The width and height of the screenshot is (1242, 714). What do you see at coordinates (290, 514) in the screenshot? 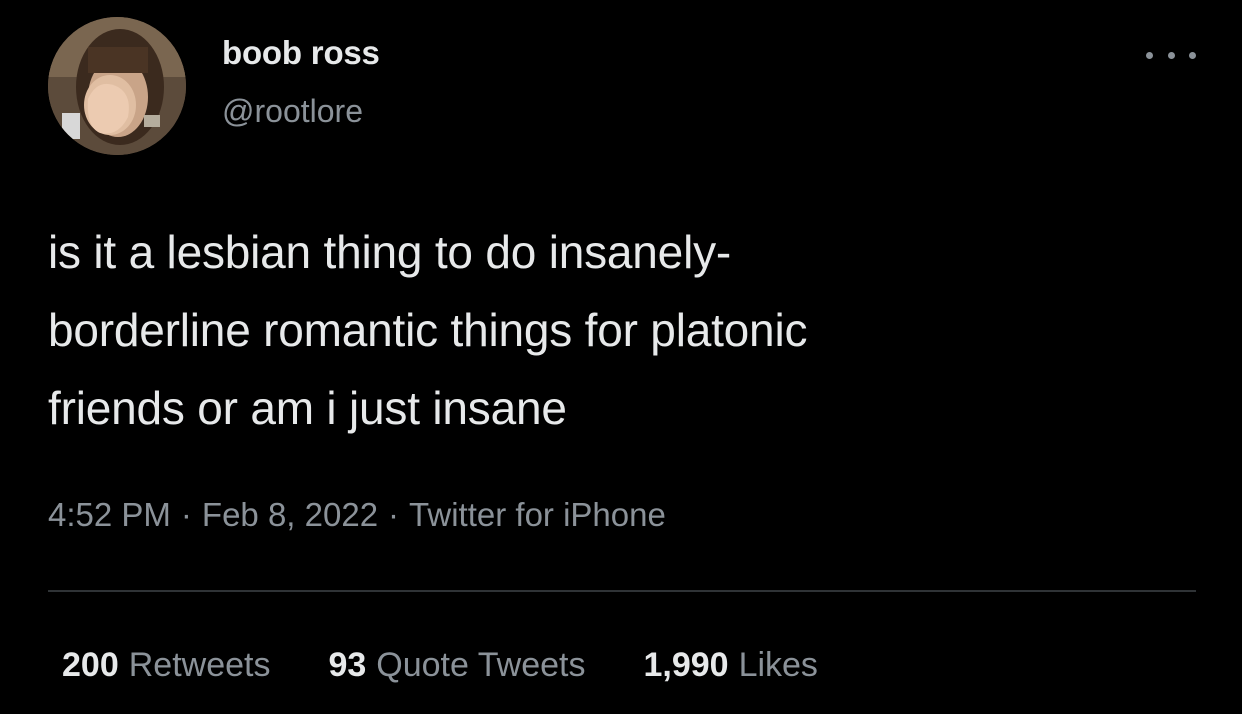
I see `tweet-date: Feb 8, 2022` at bounding box center [290, 514].